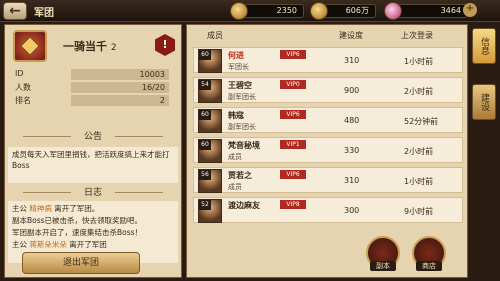 The image size is (500, 281). I want to click on vip-badge: VIP0, so click(293, 84).